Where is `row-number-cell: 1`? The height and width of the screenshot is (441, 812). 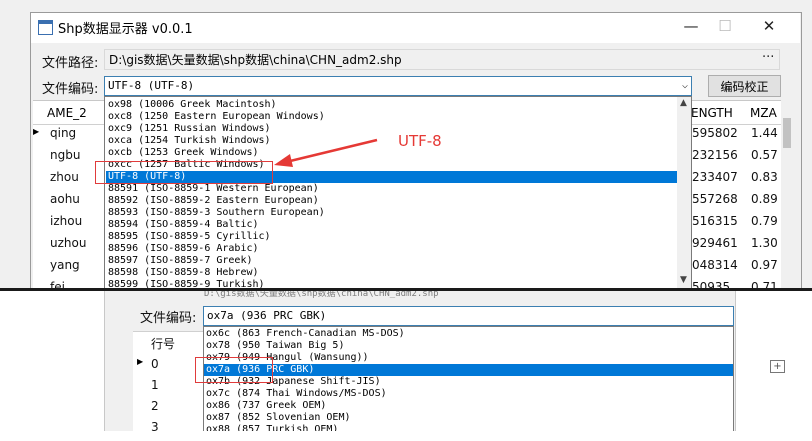
row-number-cell: 1 is located at coordinates (155, 385).